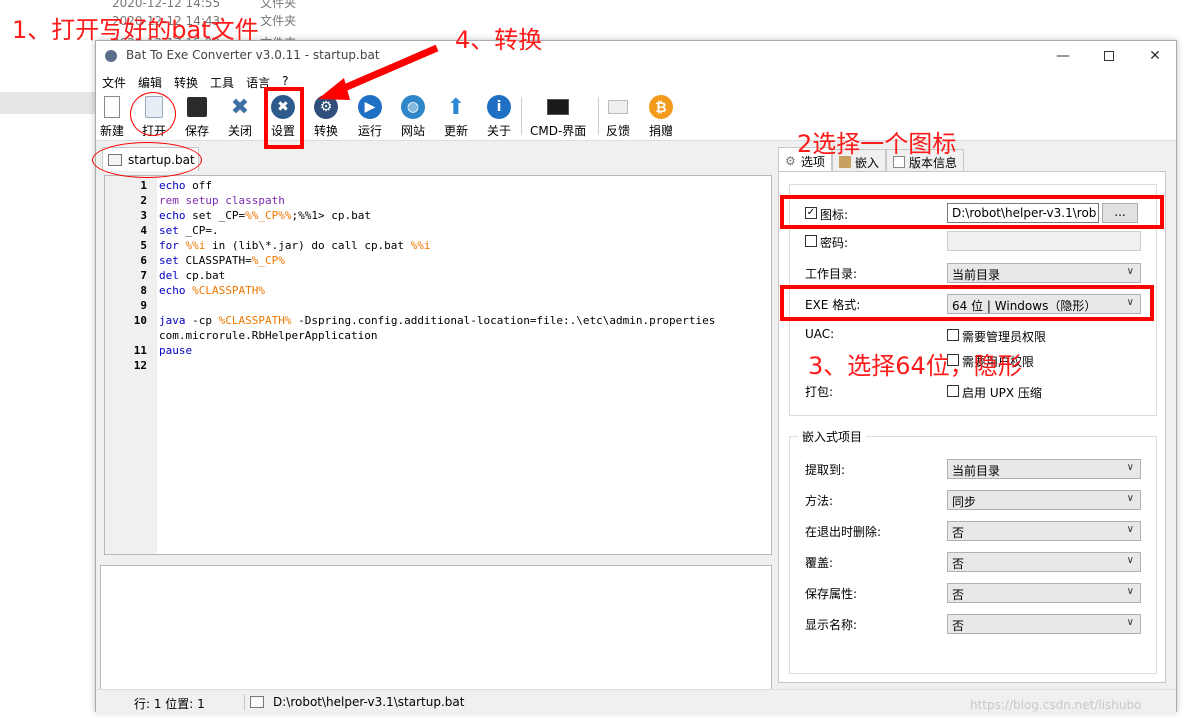 The height and width of the screenshot is (726, 1192). Describe the element at coordinates (1056, 705) in the screenshot. I see `watermark: https://blog.csdn.net/lishubo` at that location.